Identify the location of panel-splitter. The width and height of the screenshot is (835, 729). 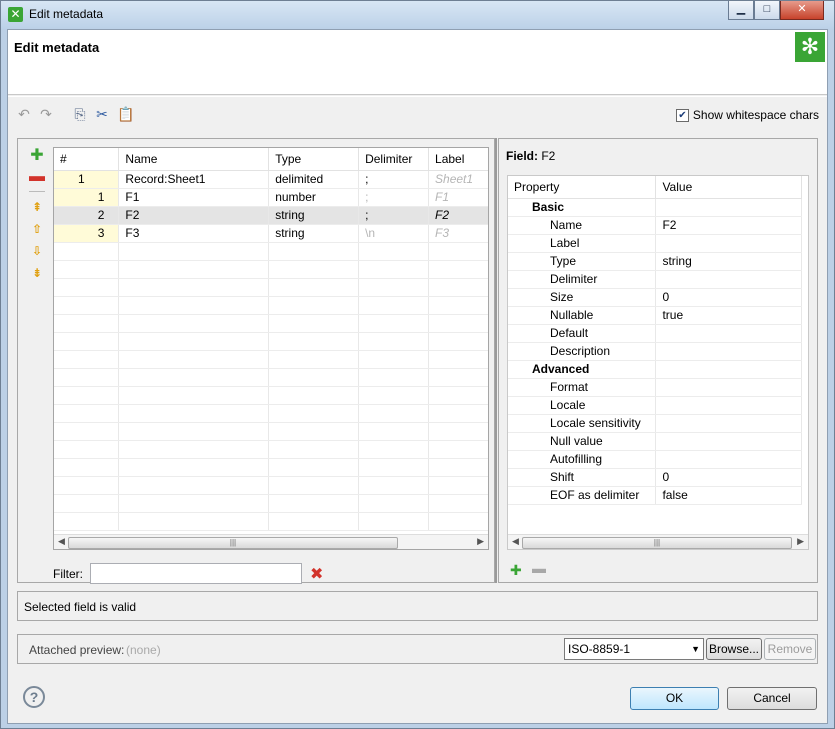
(496, 360).